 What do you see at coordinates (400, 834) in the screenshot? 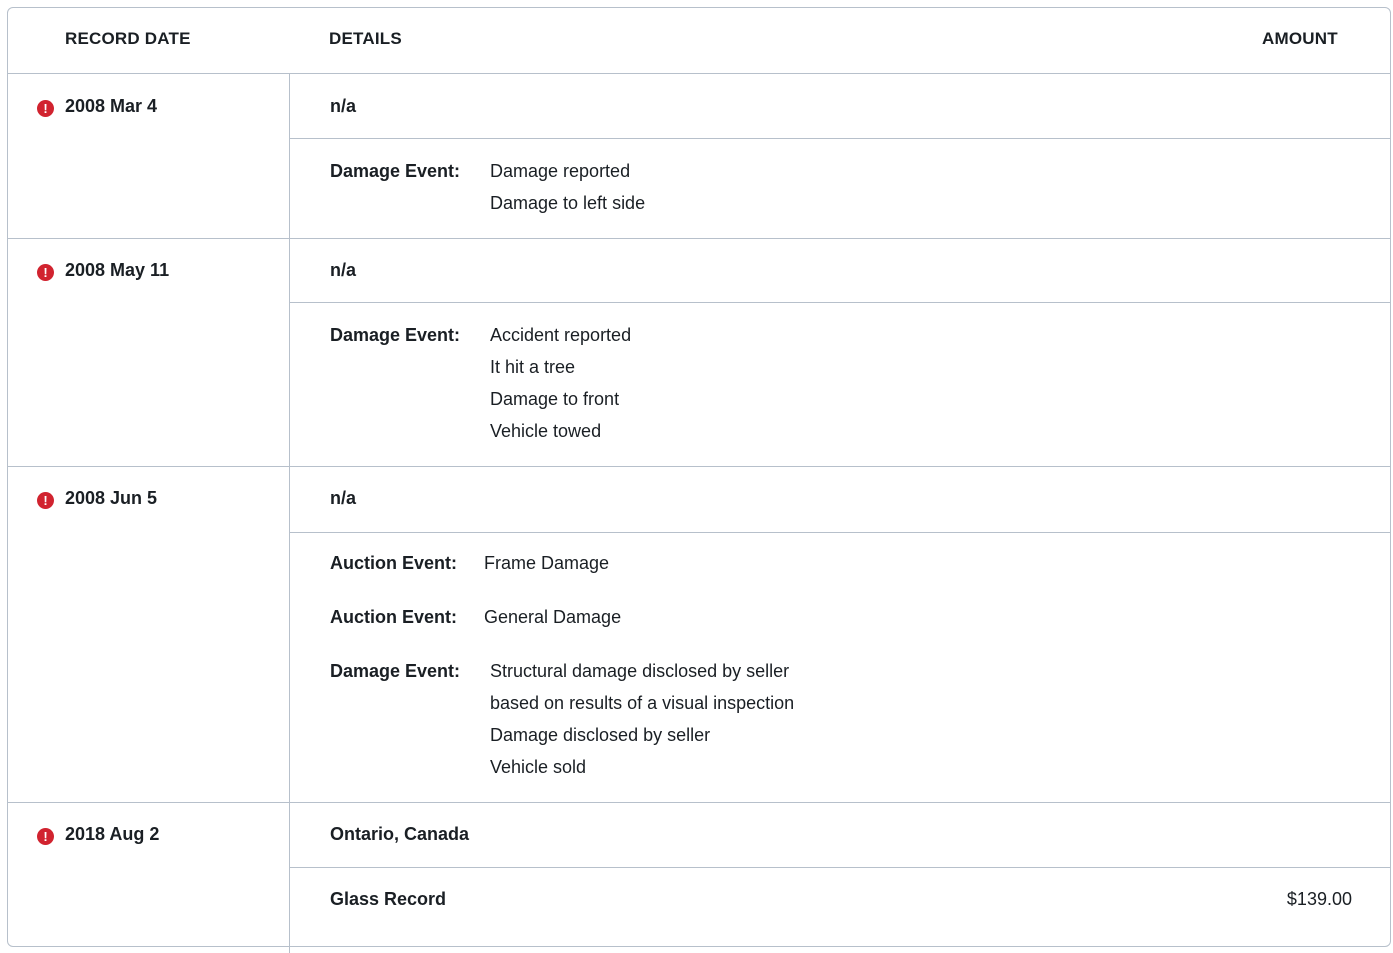
I see `record-location: Ontario, Canada` at bounding box center [400, 834].